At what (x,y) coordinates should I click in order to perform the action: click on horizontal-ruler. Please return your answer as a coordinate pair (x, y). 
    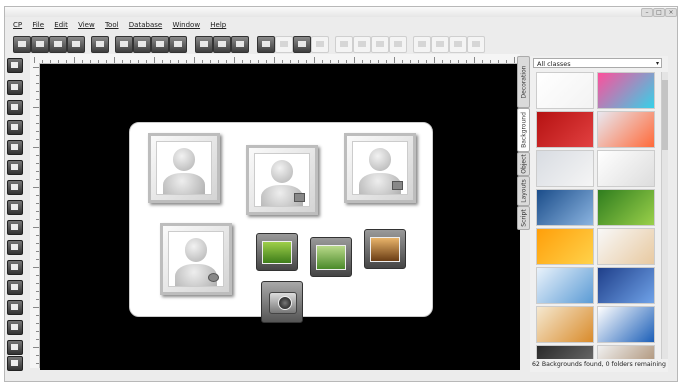
    Looking at the image, I should click on (275, 59).